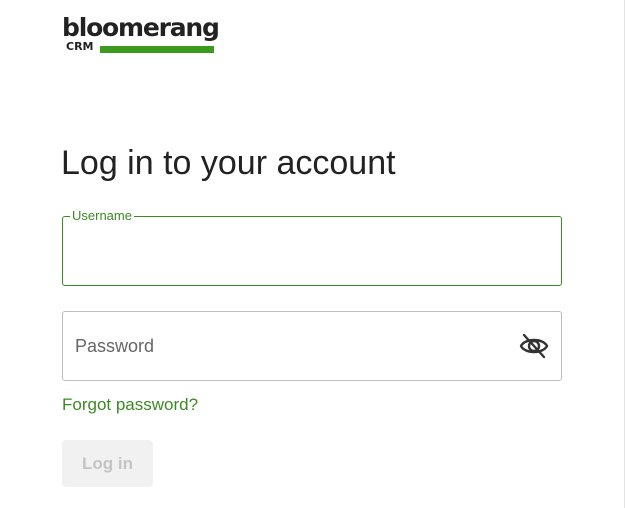  I want to click on login-button: Log in, so click(107, 463).